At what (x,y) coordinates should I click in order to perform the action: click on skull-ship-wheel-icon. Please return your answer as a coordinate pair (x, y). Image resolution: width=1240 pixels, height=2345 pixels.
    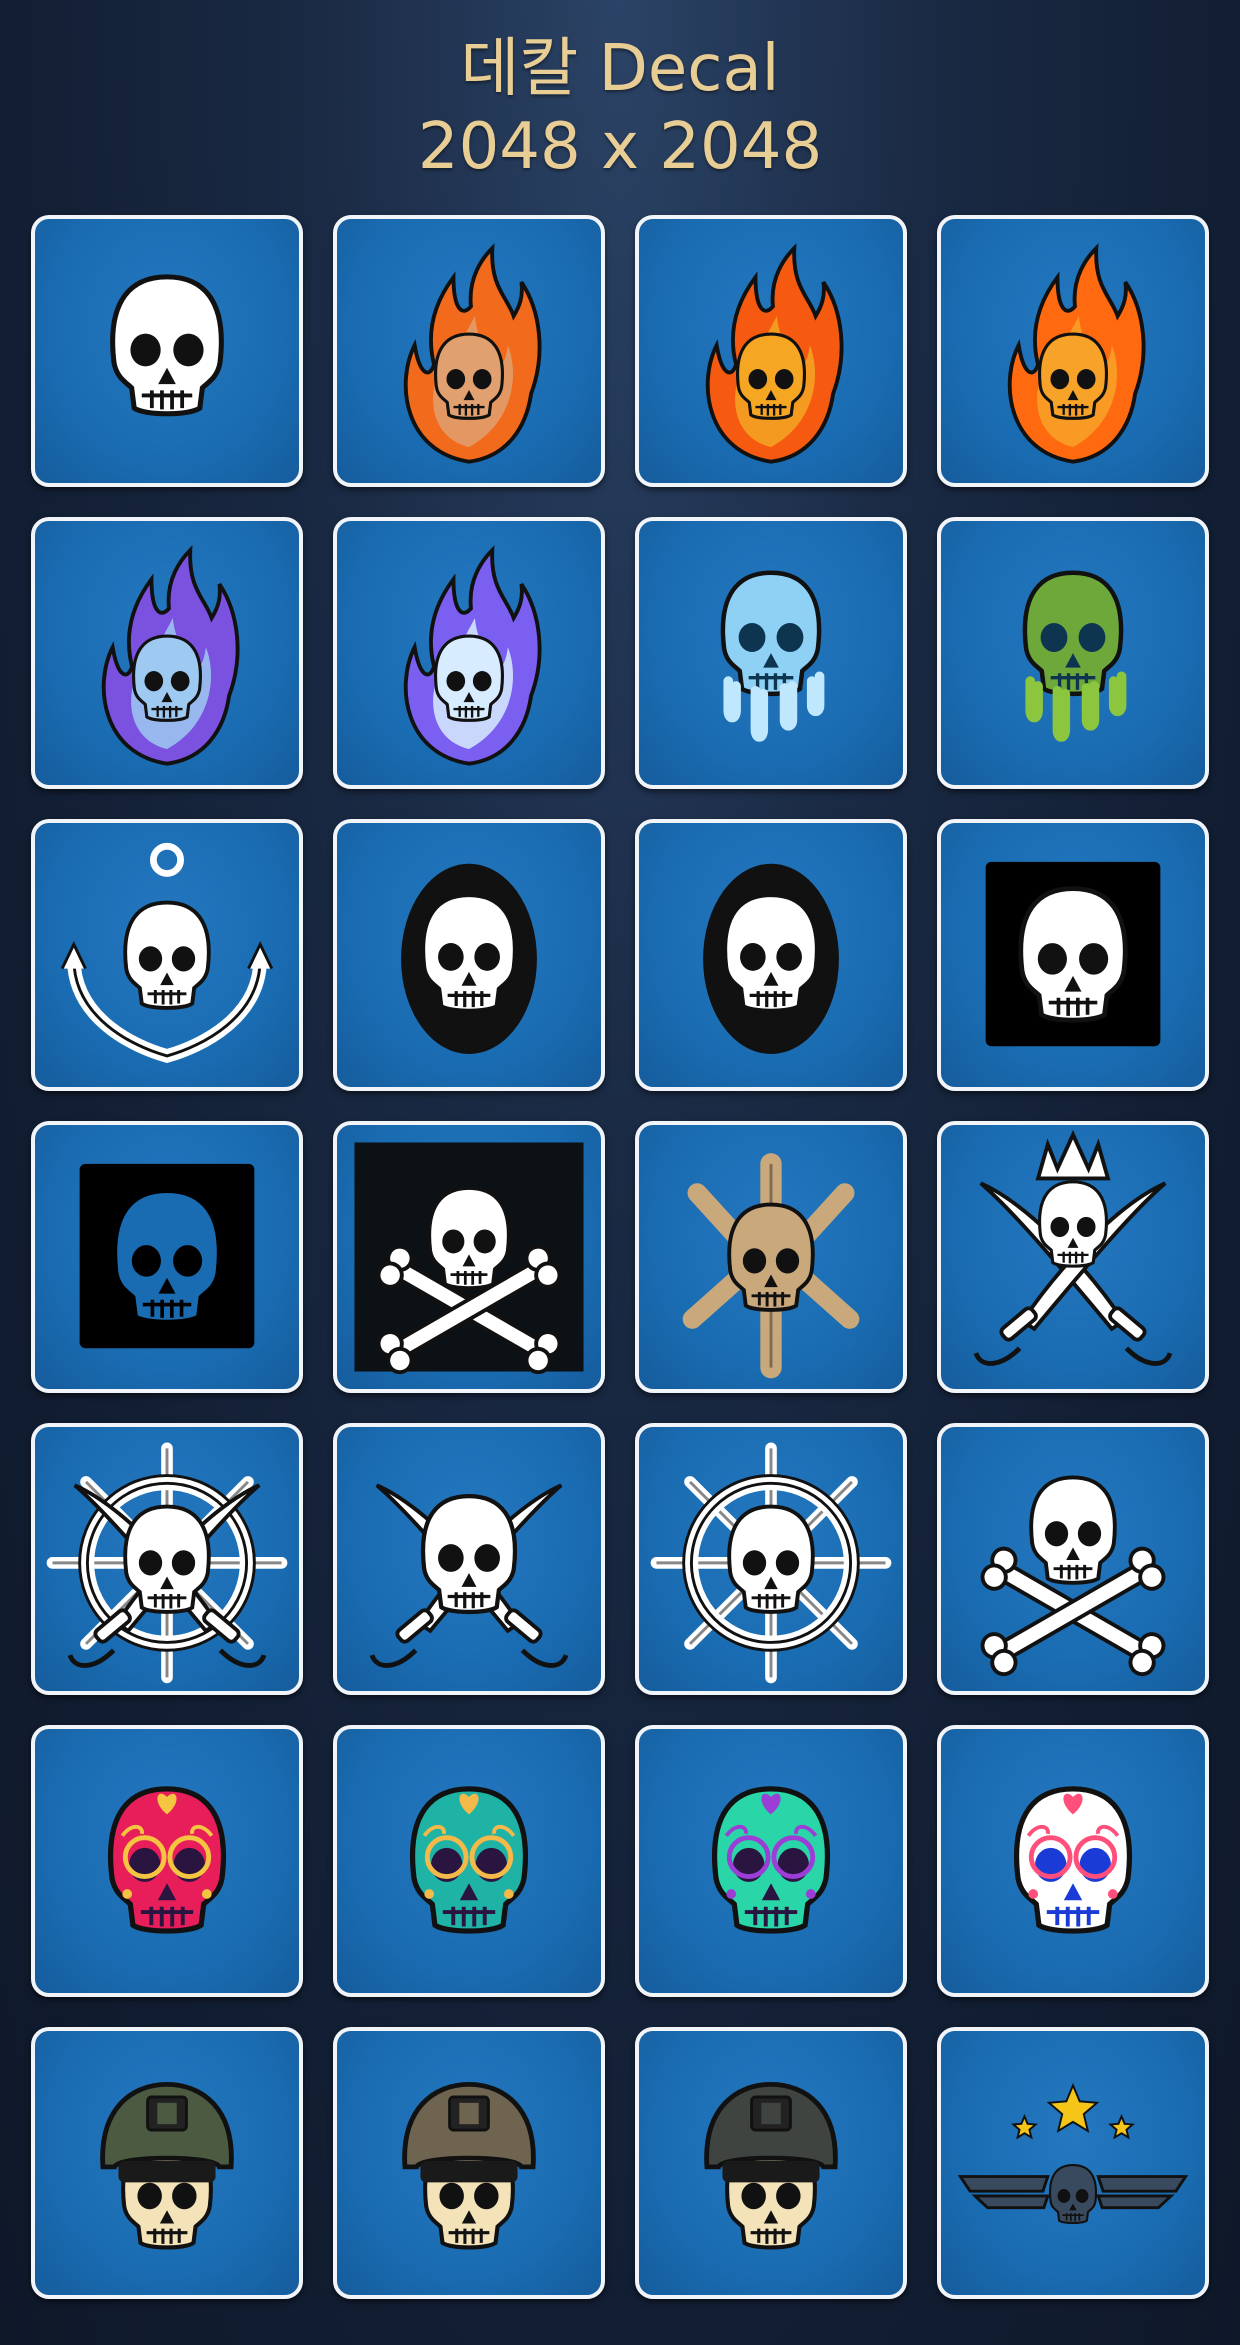
    Looking at the image, I should click on (771, 1563).